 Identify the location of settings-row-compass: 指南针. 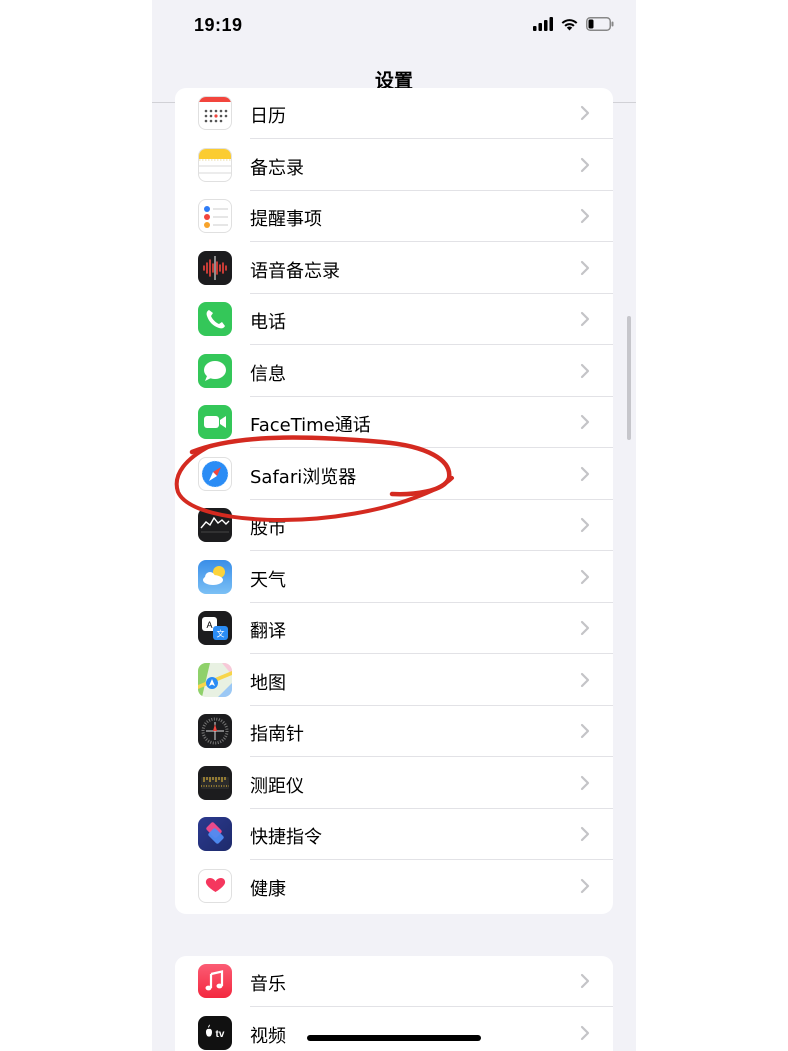
(394, 731).